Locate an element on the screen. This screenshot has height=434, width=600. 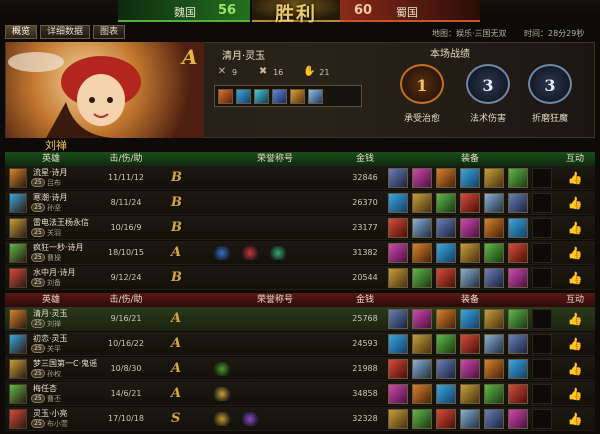
player-row: 梅任杏 曹丕 25 14/6/21 A 34858 👍 is located at coordinates (300, 394).